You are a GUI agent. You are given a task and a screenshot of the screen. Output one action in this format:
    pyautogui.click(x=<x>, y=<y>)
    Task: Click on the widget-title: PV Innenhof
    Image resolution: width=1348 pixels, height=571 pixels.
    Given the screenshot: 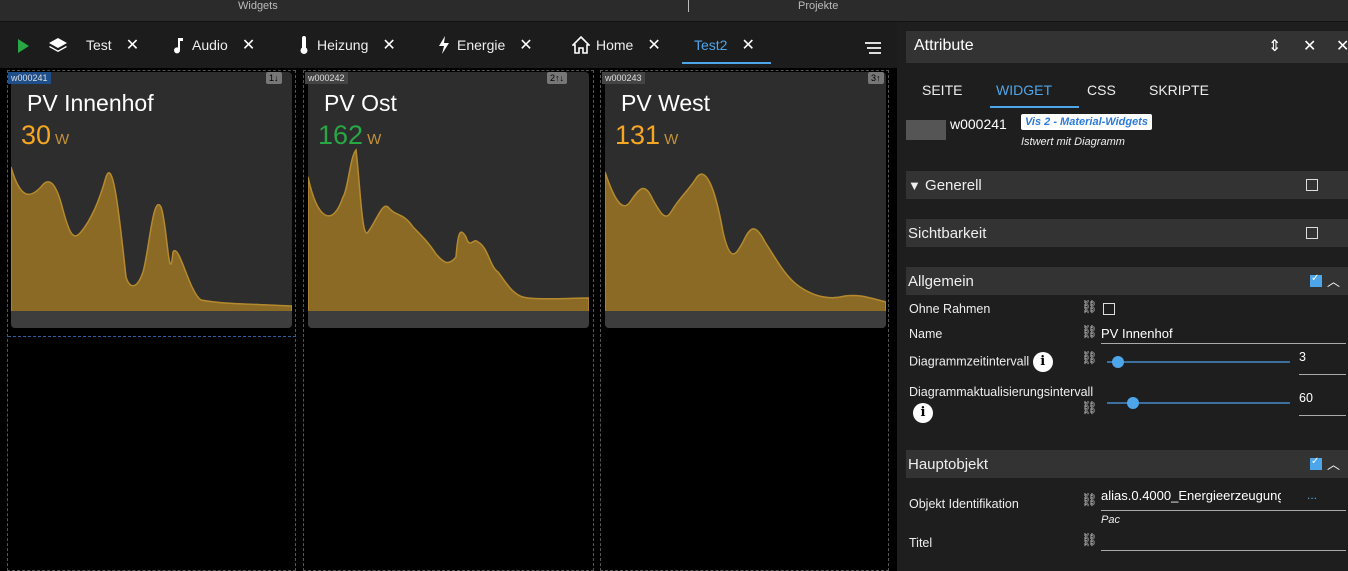 What is the action you would take?
    pyautogui.click(x=90, y=103)
    